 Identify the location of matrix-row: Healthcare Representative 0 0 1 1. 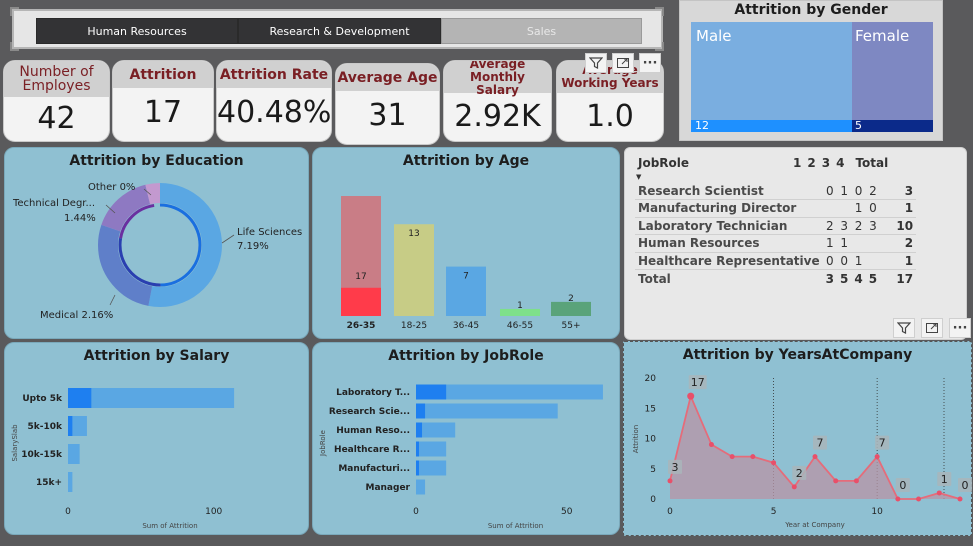
(776, 261).